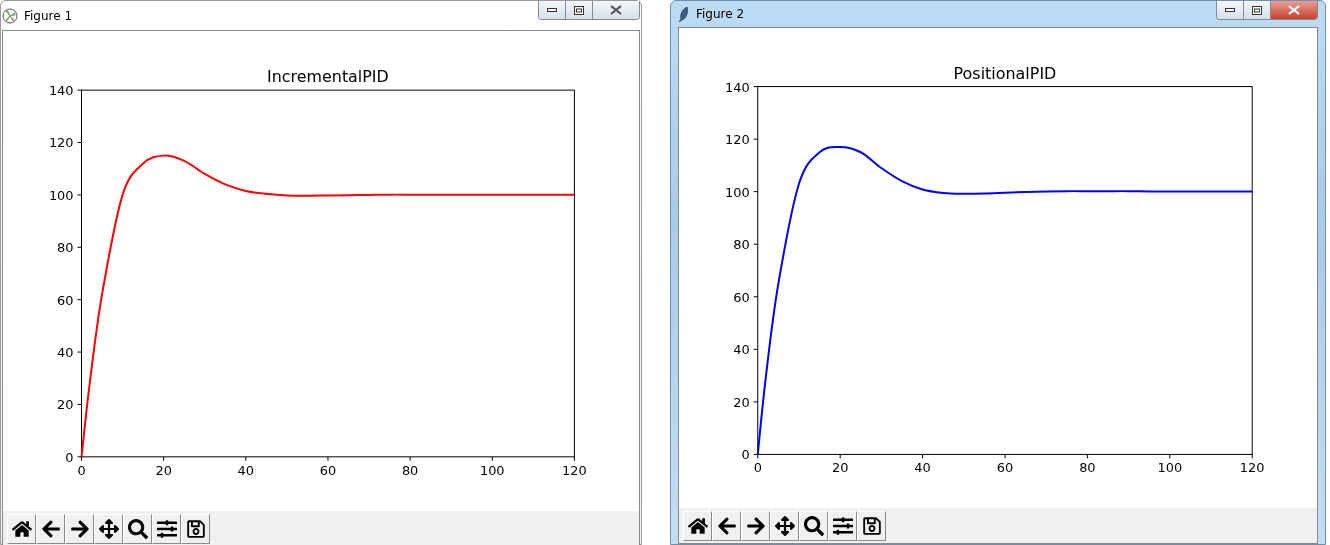 This screenshot has height=545, width=1330. What do you see at coordinates (721, 14) in the screenshot?
I see `window-title: Figure 2` at bounding box center [721, 14].